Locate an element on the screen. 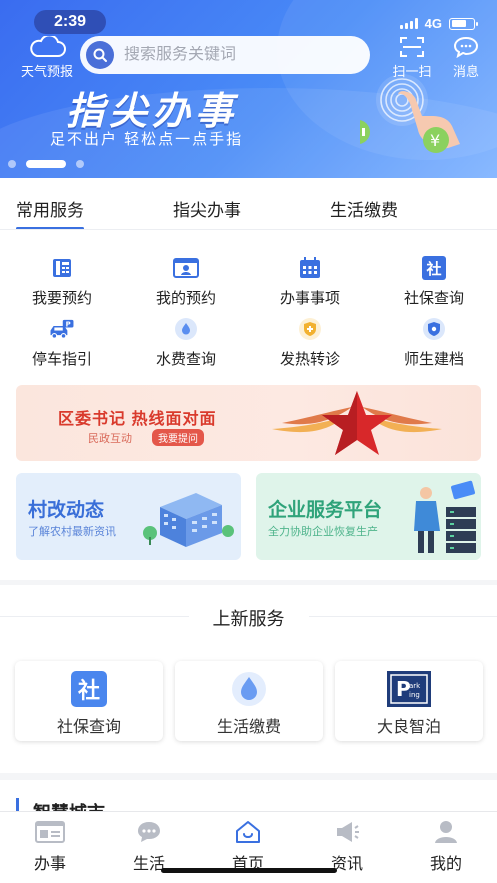  new-service-label: 大良智泊 is located at coordinates (408, 727).